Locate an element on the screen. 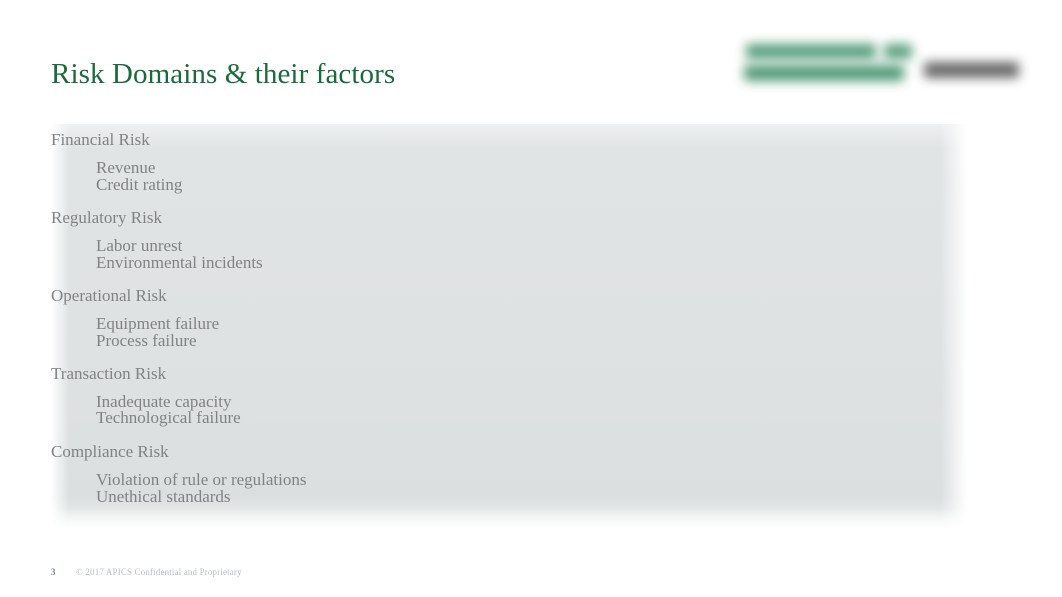 The height and width of the screenshot is (597, 1062). logo-primary-icon is located at coordinates (811, 51).